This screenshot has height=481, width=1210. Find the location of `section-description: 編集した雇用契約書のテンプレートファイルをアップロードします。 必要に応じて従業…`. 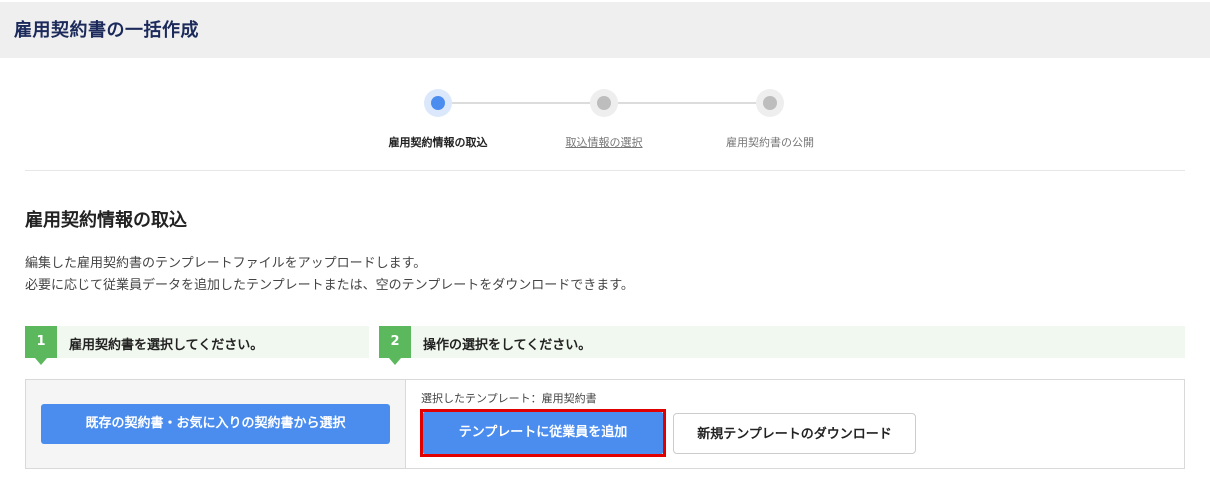

section-description: 編集した雇用契約書のテンプレートファイルをアップロードします。 必要に応じて従業… is located at coordinates (329, 275).